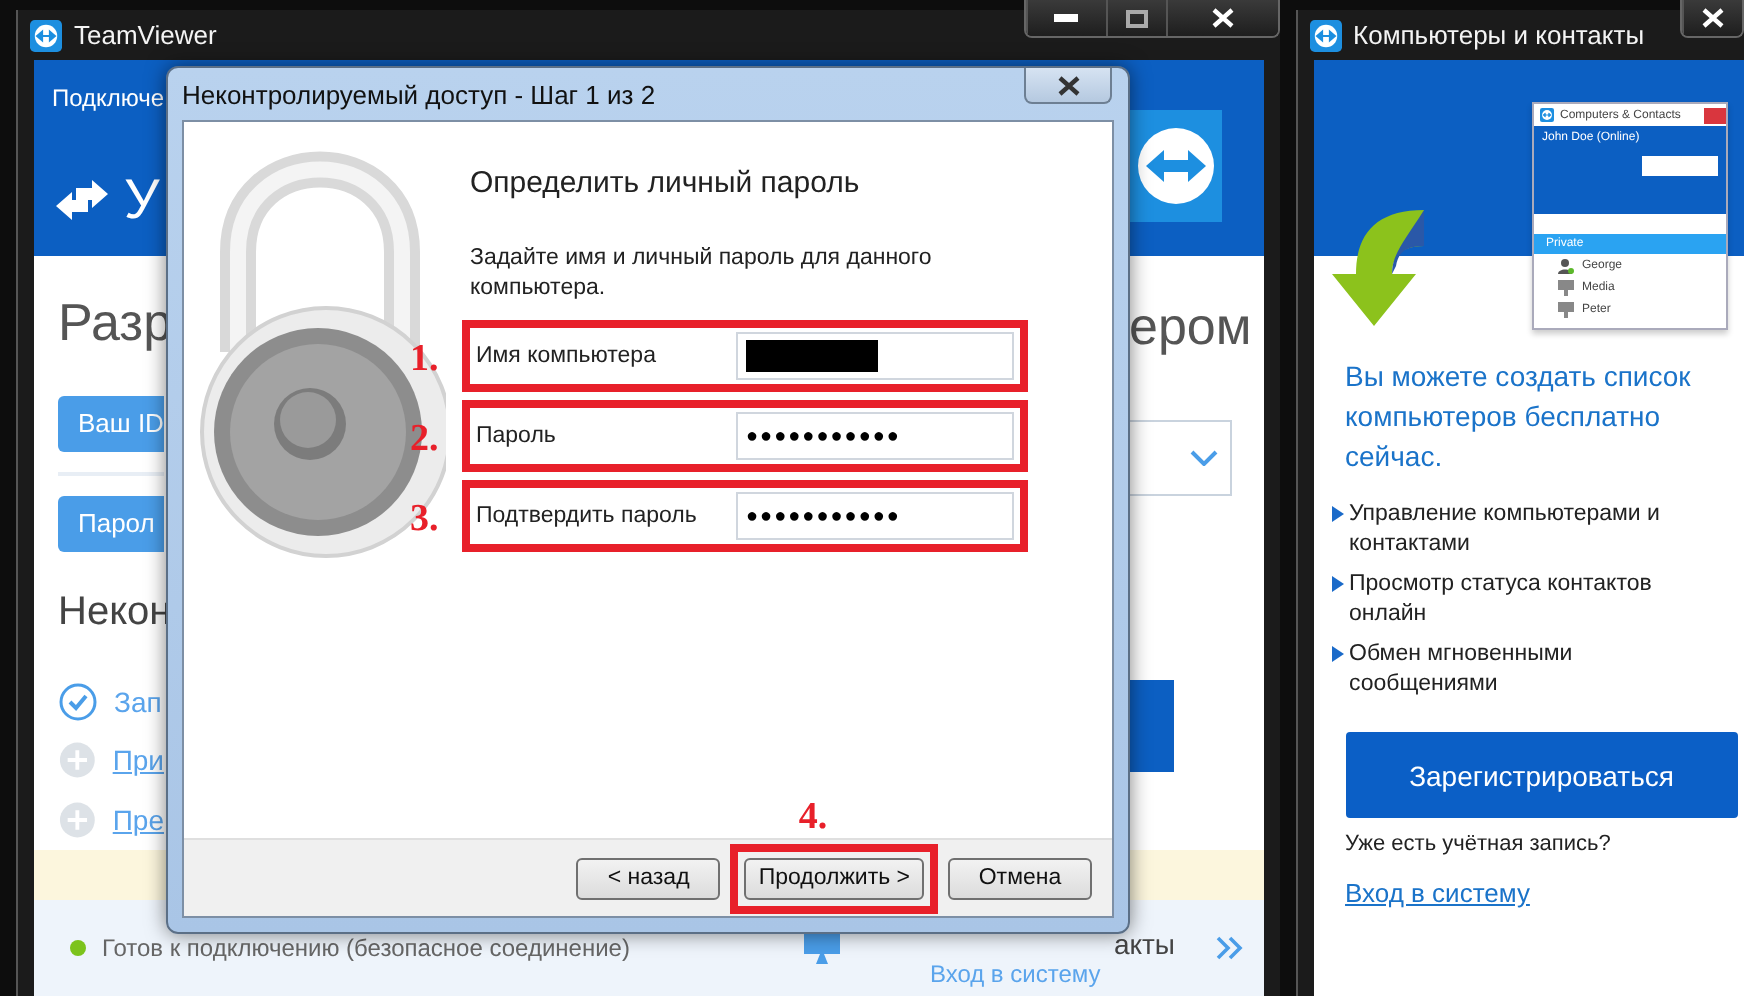  What do you see at coordinates (1191, 326) in the screenshot?
I see `section-heading: ером` at bounding box center [1191, 326].